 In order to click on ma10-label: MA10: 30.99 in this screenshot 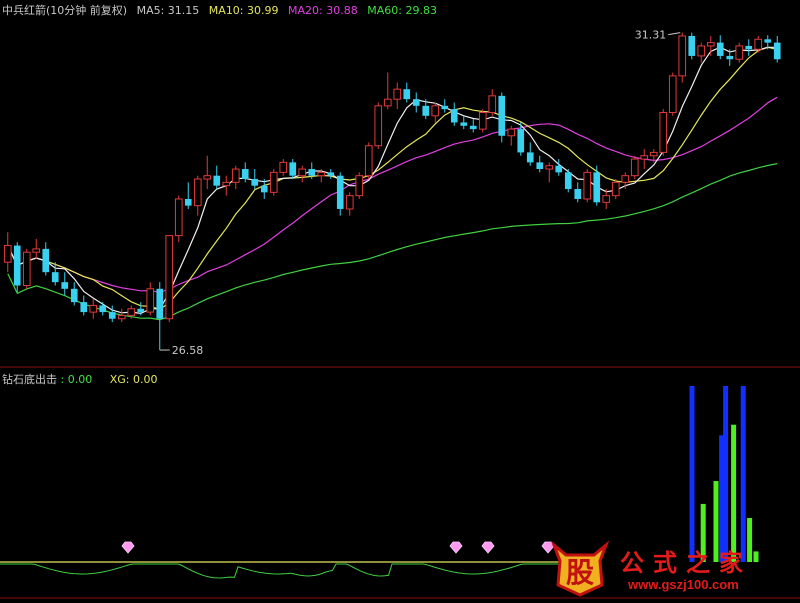, I will do `click(243, 10)`.